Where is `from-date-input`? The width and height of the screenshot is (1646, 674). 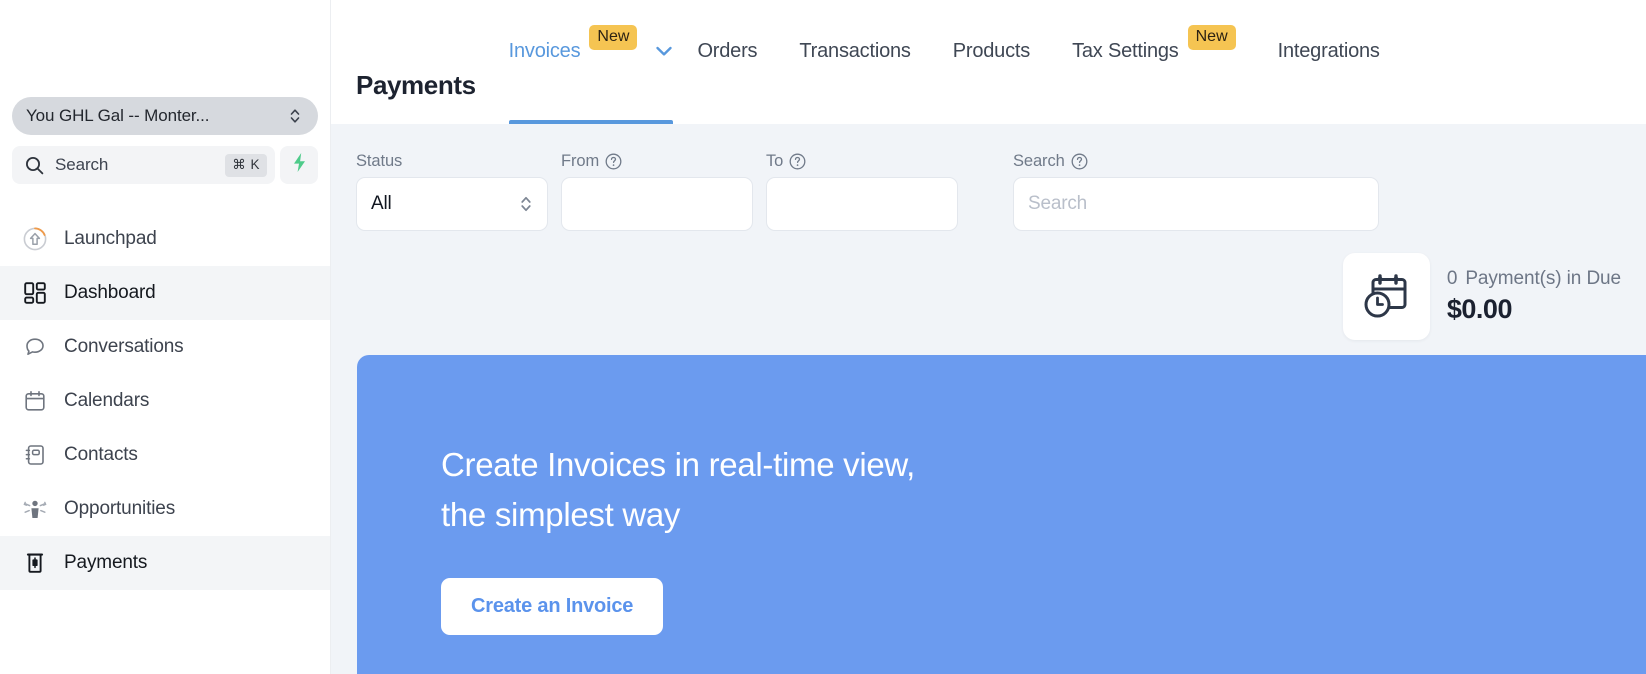
from-date-input is located at coordinates (657, 204).